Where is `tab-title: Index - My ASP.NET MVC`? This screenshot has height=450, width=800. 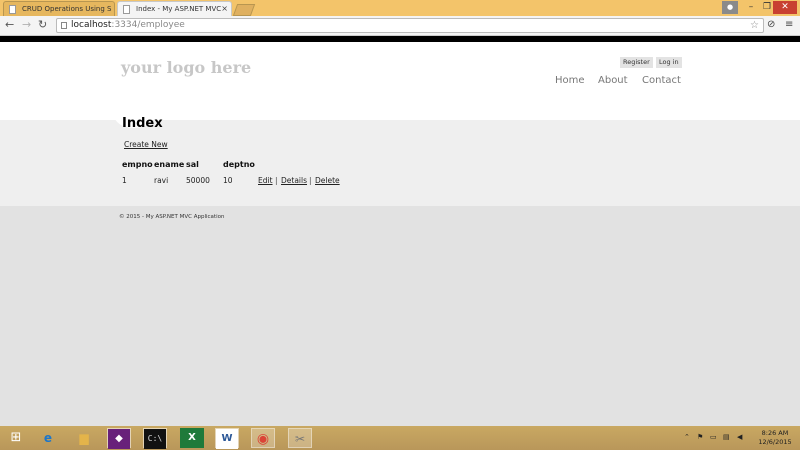
tab-title: Index - My ASP.NET MVC is located at coordinates (179, 9).